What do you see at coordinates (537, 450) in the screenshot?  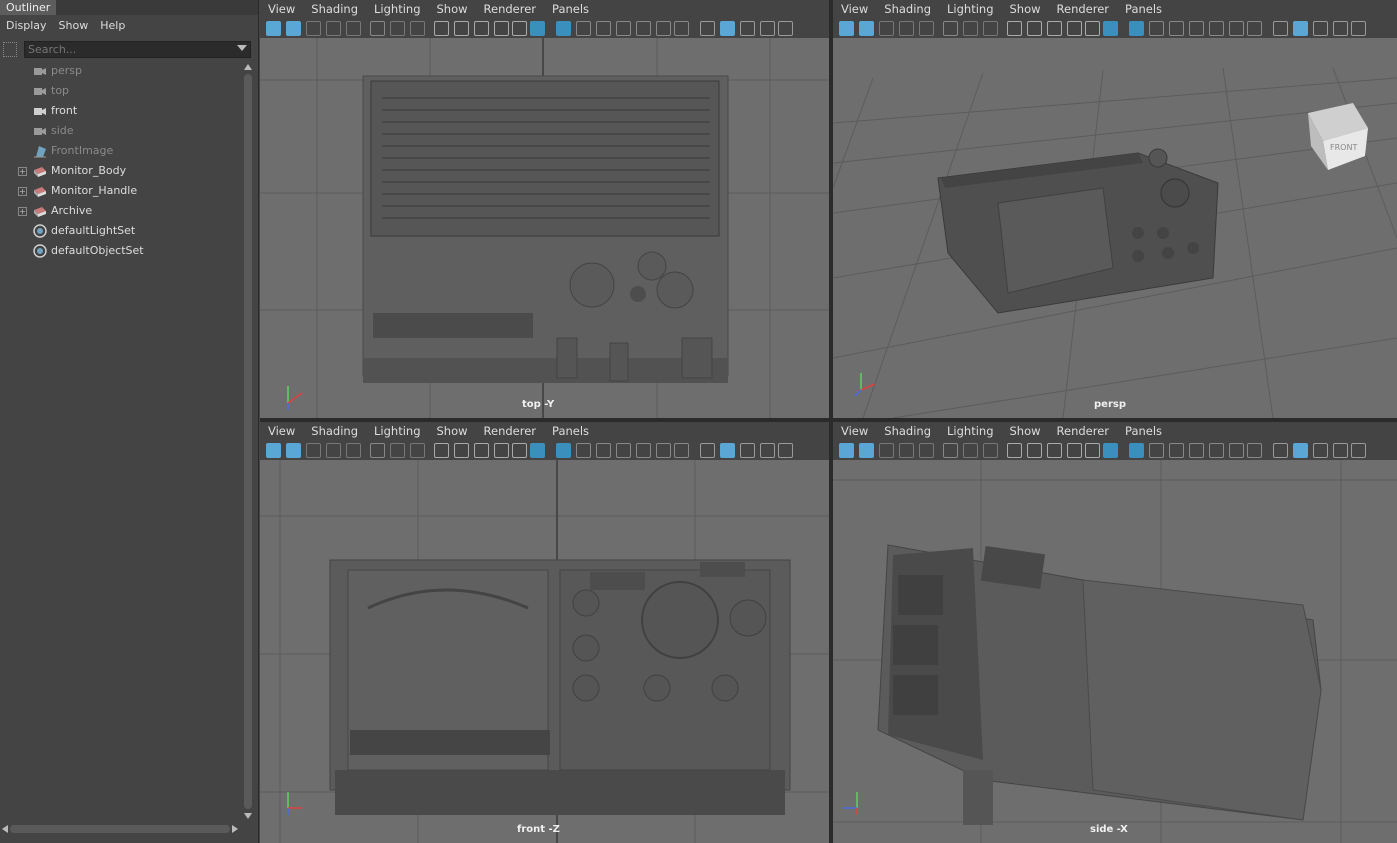 I see `pen-icon` at bounding box center [537, 450].